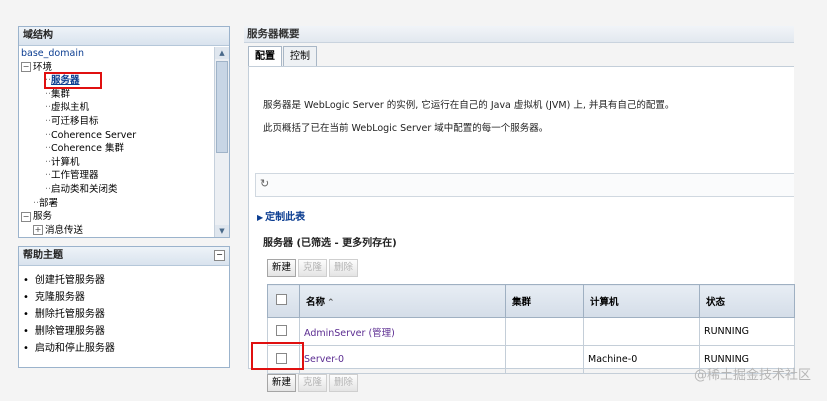  I want to click on clone-button: 克隆, so click(313, 268).